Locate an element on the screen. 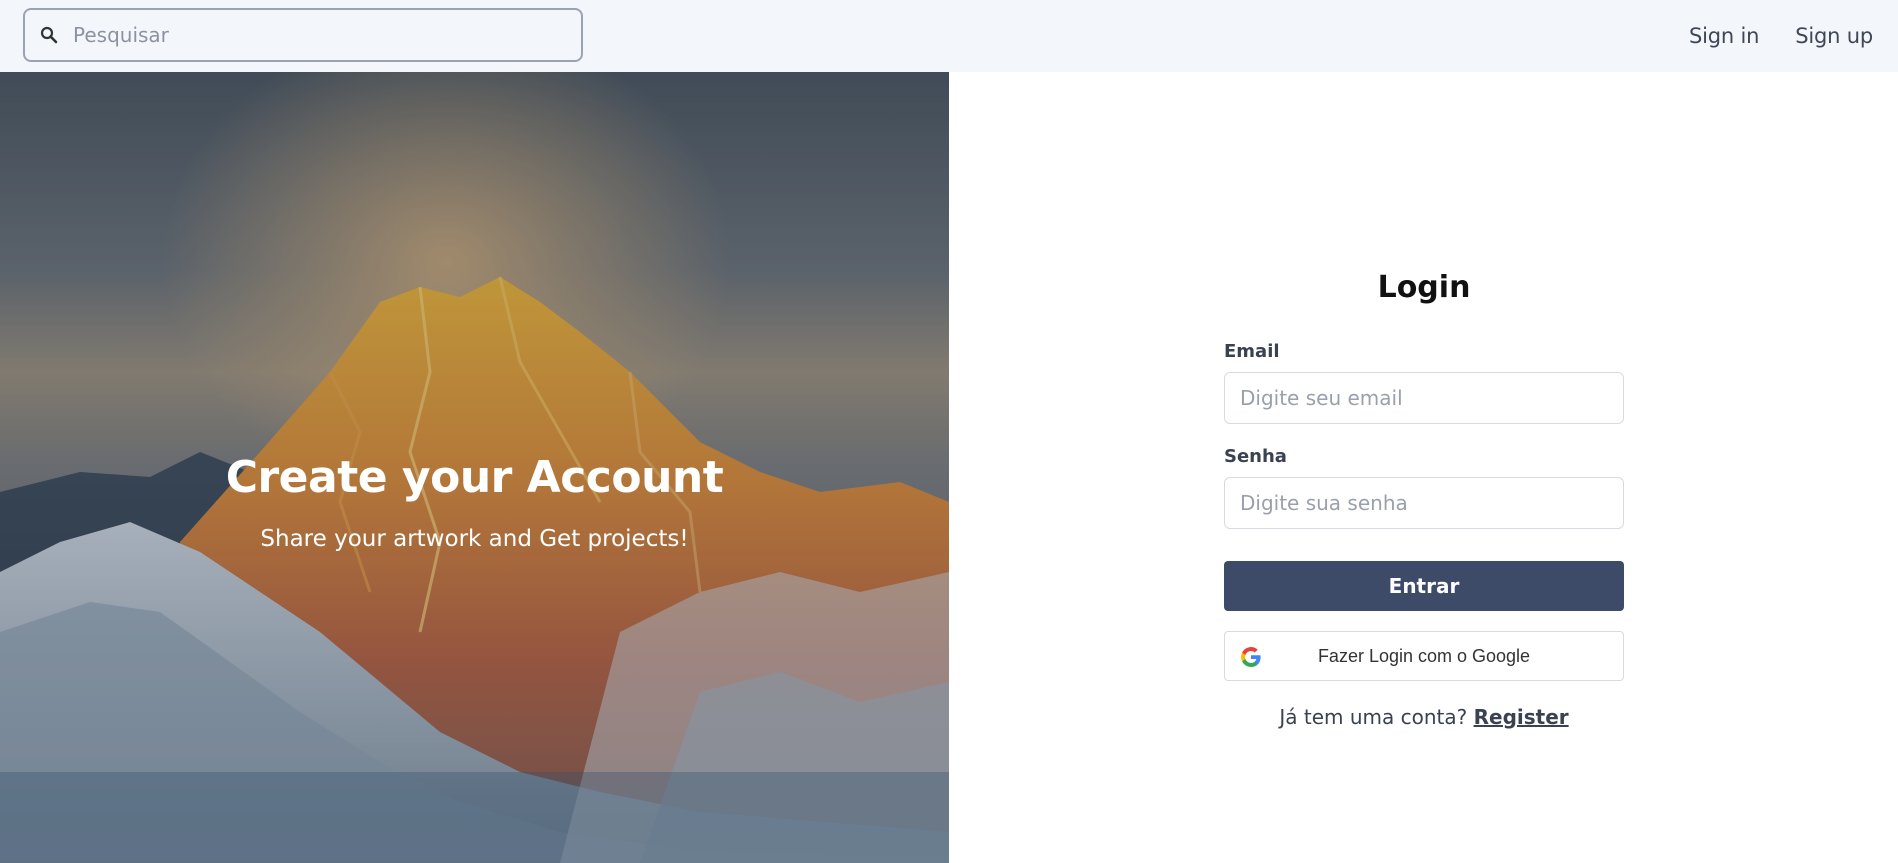 Image resolution: width=1898 pixels, height=863 pixels. email-label: Email is located at coordinates (1252, 351).